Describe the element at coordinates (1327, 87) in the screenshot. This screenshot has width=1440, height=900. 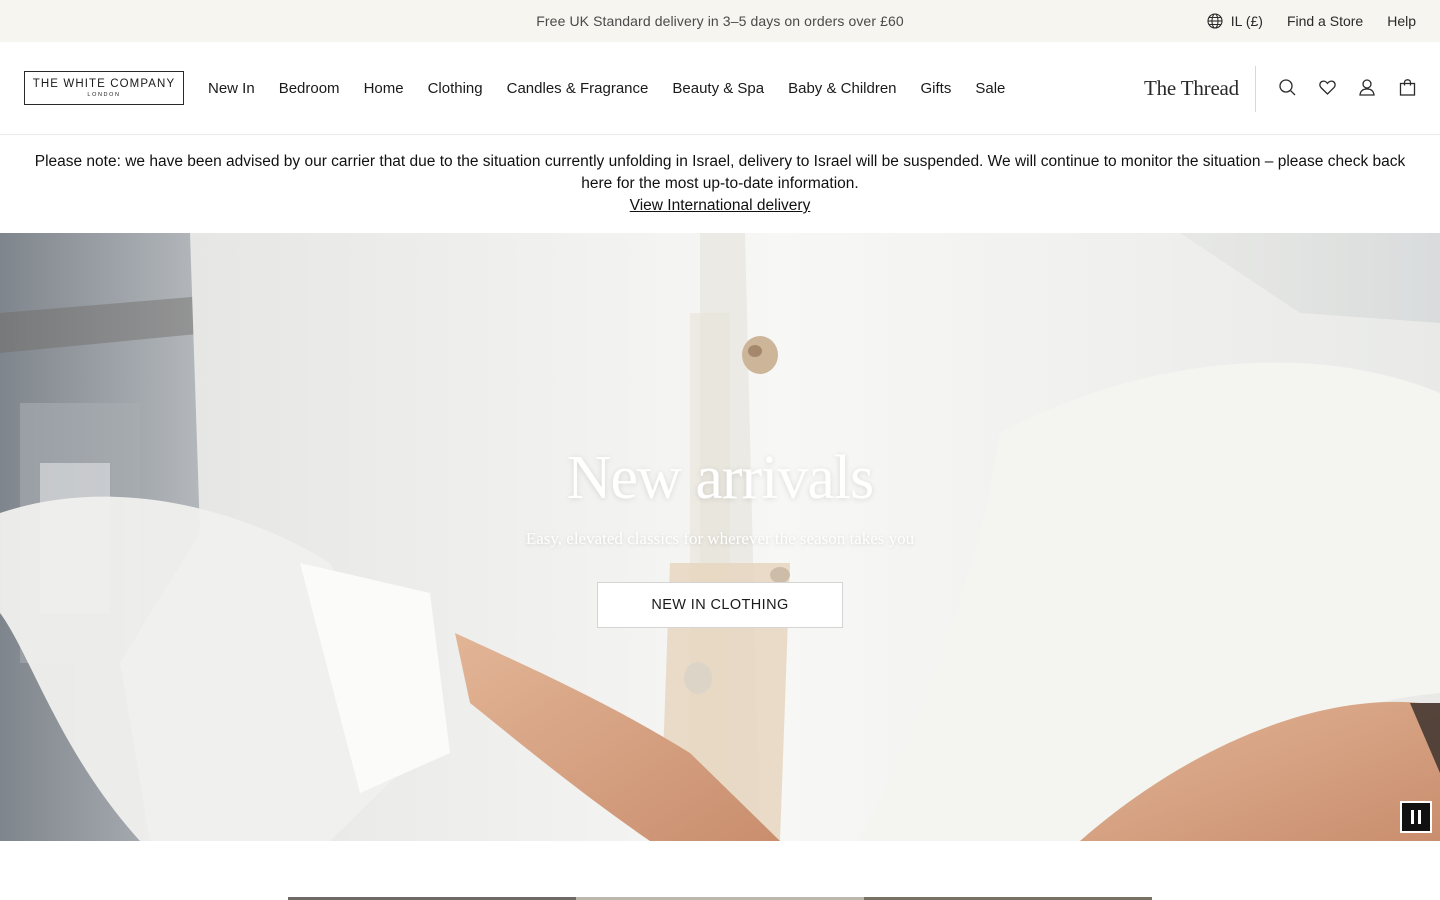
I see `heart-icon` at that location.